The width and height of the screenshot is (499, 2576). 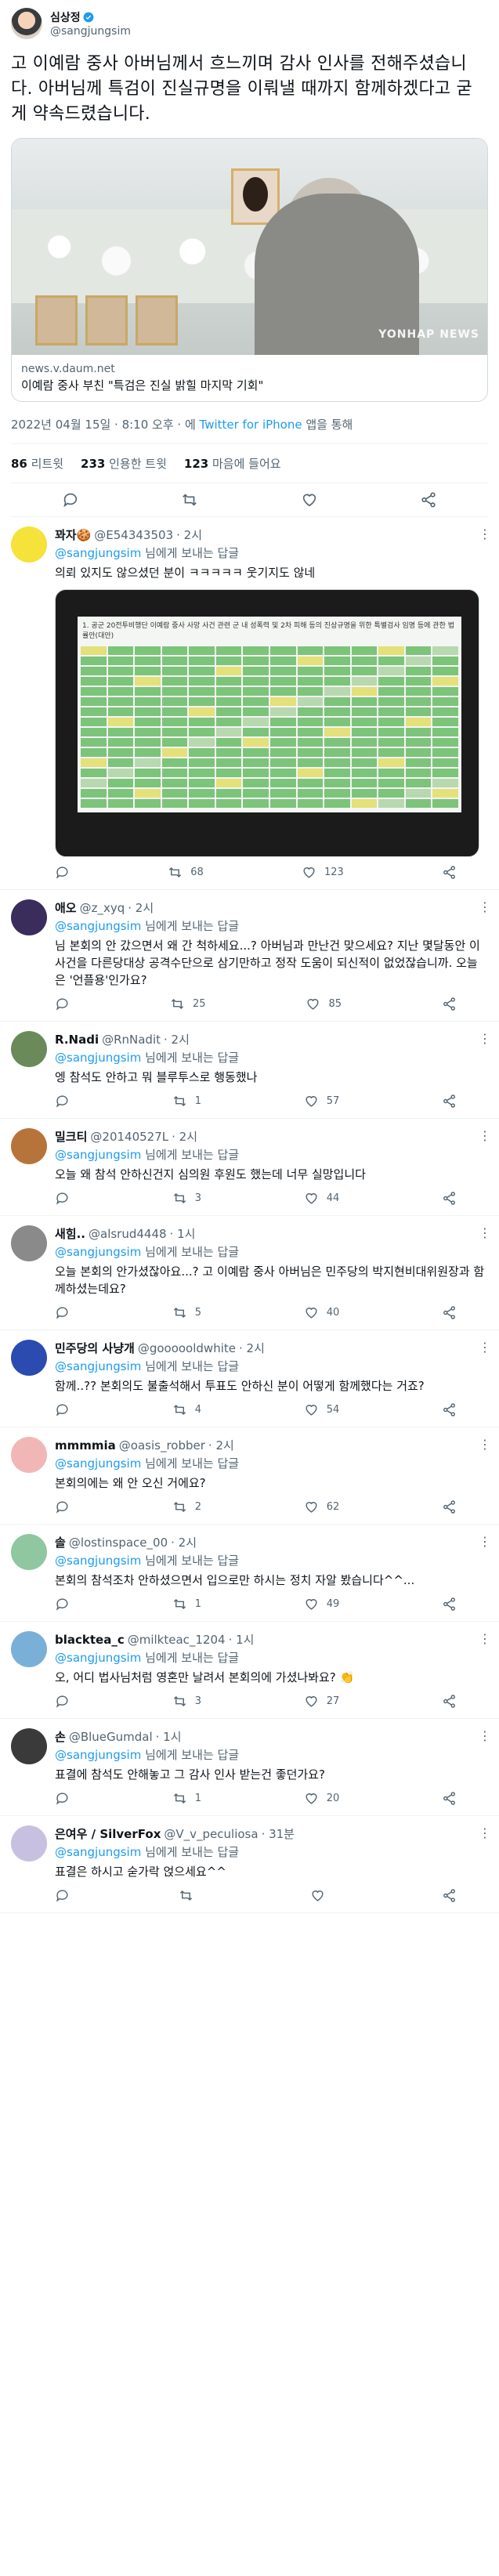 What do you see at coordinates (124, 464) in the screenshot?
I see `quote-count: 233 인용한 트윗` at bounding box center [124, 464].